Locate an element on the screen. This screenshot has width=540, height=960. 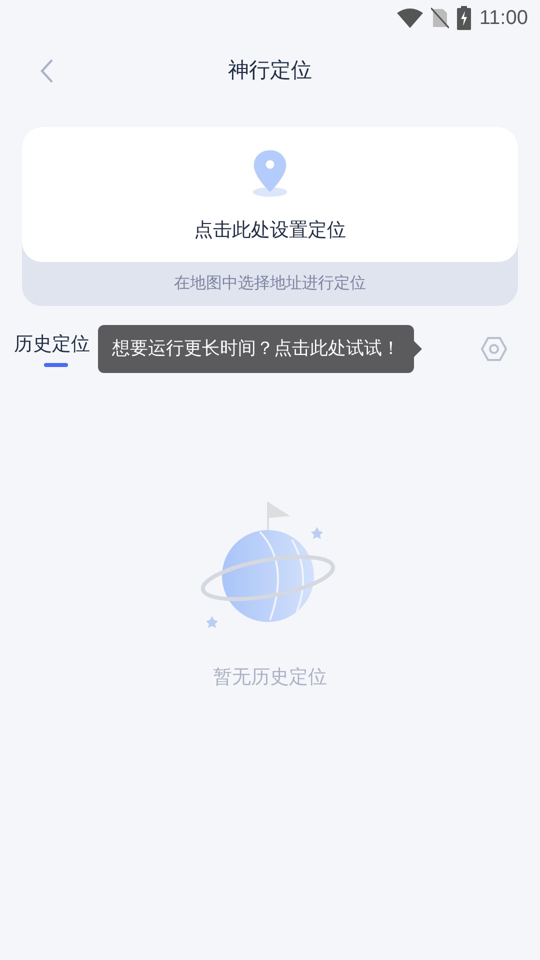
tab: 历史定位 is located at coordinates (52, 349).